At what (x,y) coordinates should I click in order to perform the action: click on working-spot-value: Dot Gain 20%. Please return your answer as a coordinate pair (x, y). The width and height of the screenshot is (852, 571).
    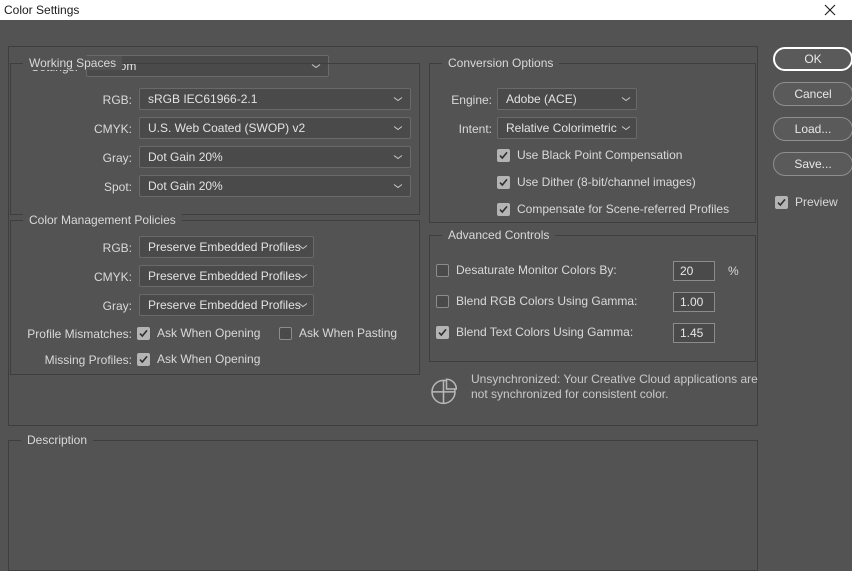
    Looking at the image, I should click on (185, 186).